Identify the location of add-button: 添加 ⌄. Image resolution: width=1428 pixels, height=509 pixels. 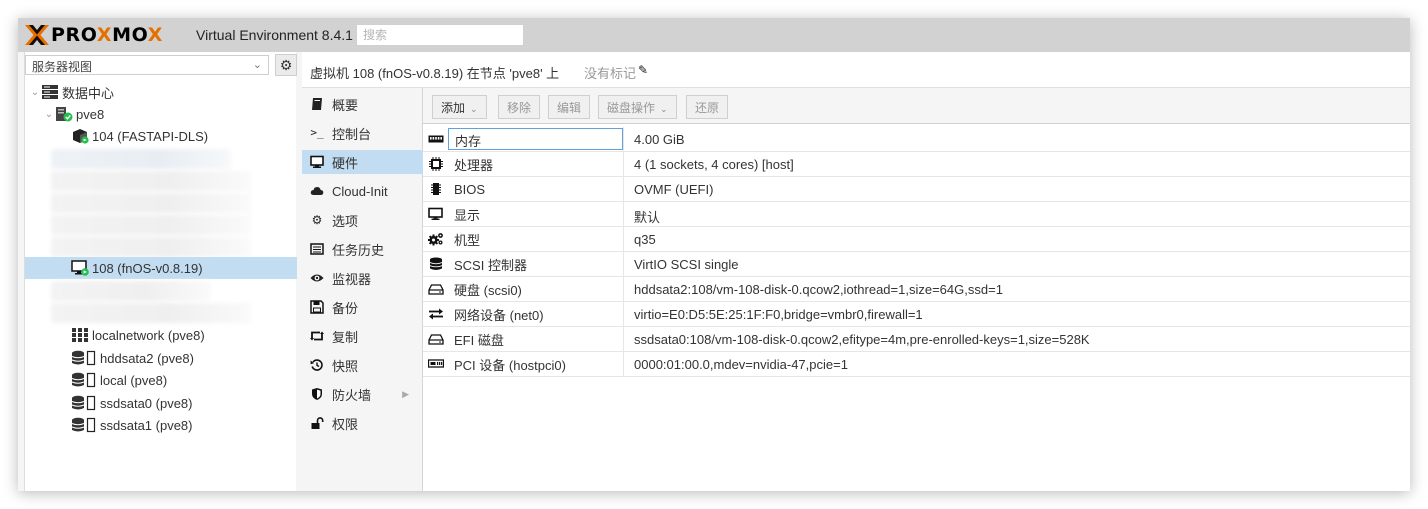
(459, 107).